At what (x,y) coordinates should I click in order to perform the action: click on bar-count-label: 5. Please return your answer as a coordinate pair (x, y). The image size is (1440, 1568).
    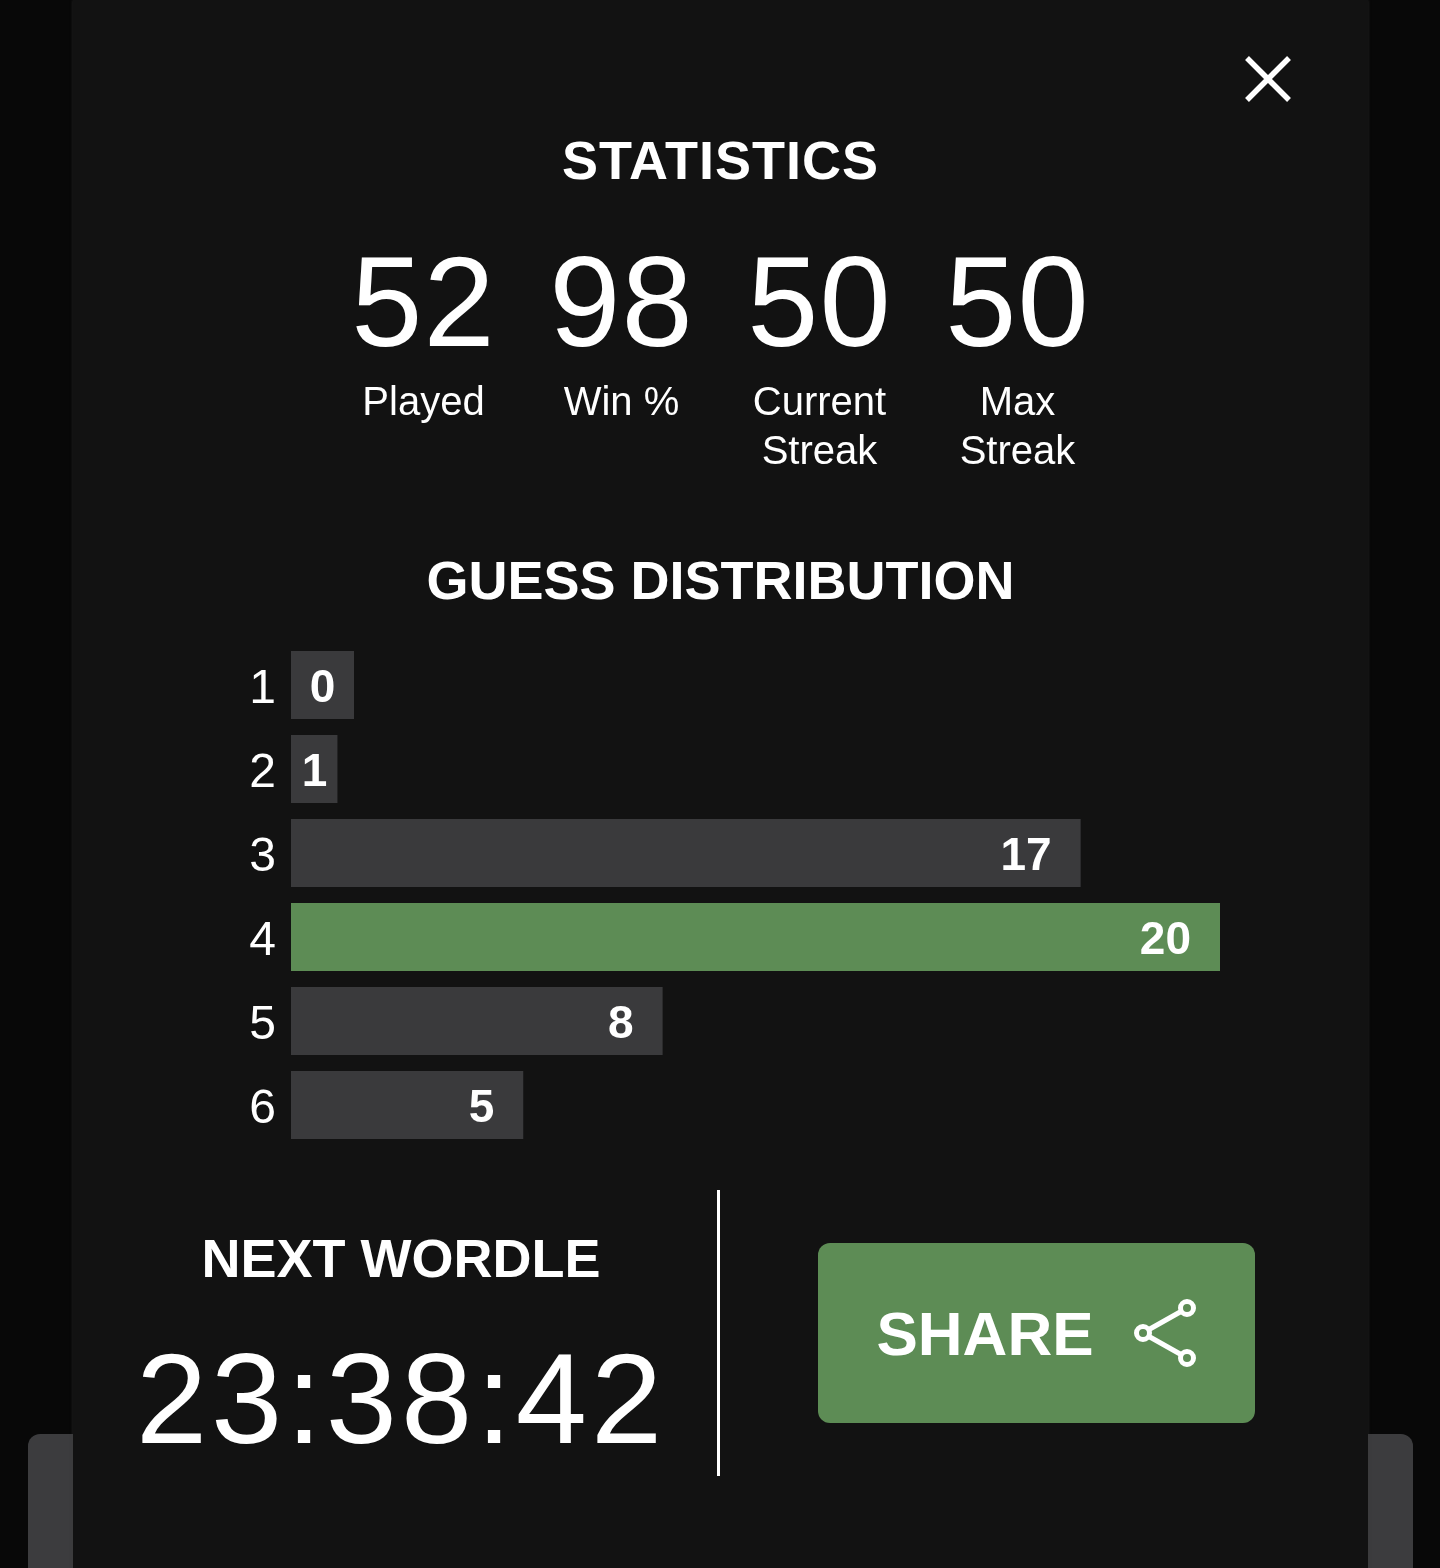
    Looking at the image, I should click on (481, 1106).